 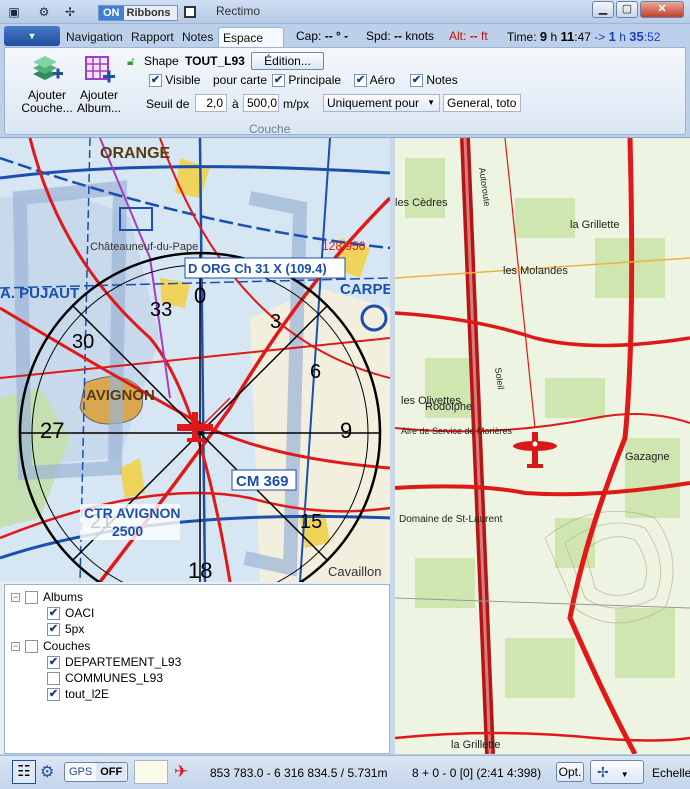 What do you see at coordinates (111, 13) in the screenshot?
I see `on-label: ON` at bounding box center [111, 13].